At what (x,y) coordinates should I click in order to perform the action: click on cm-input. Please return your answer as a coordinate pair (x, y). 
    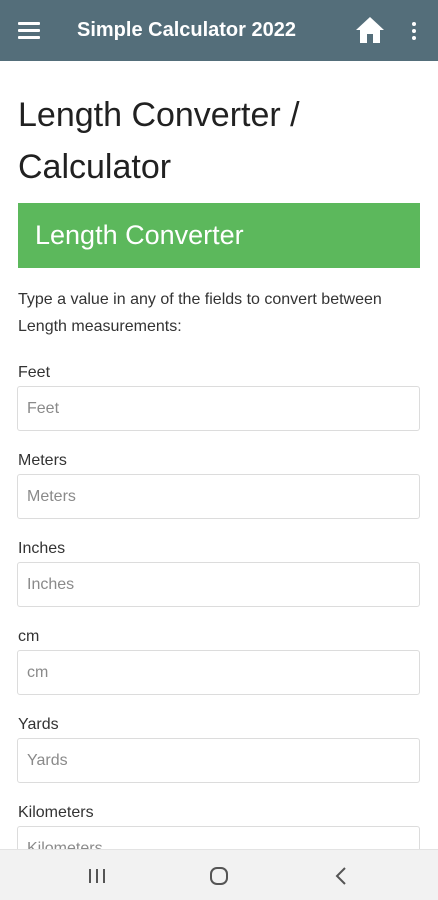
    Looking at the image, I should click on (218, 672).